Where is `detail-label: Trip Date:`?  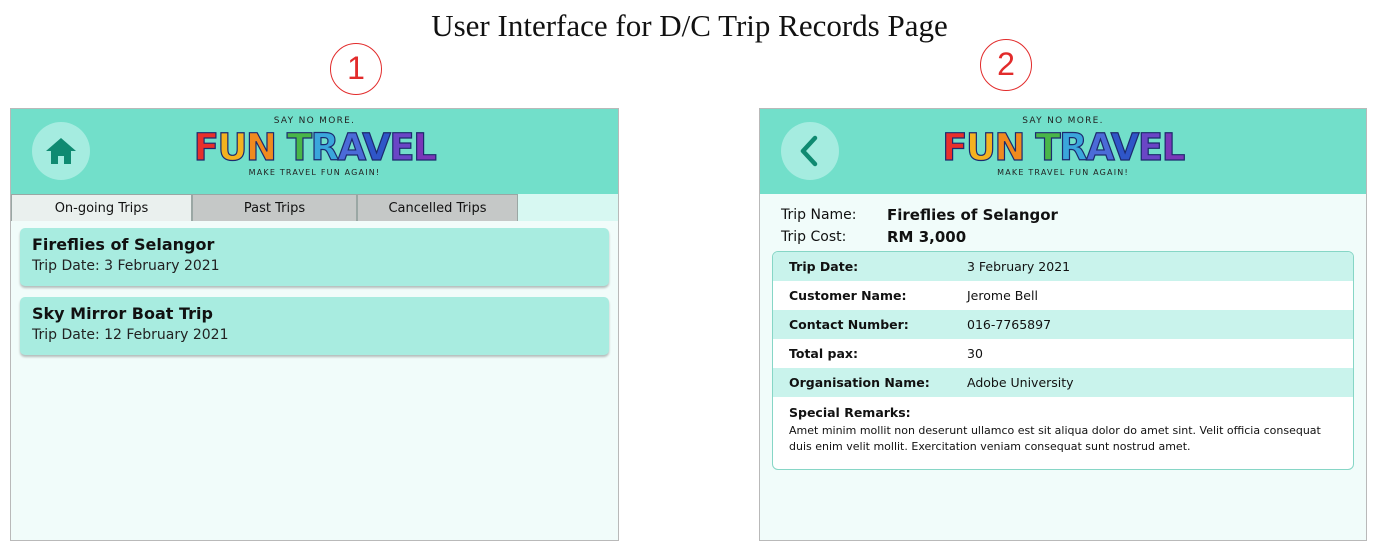
detail-label: Trip Date: is located at coordinates (824, 266).